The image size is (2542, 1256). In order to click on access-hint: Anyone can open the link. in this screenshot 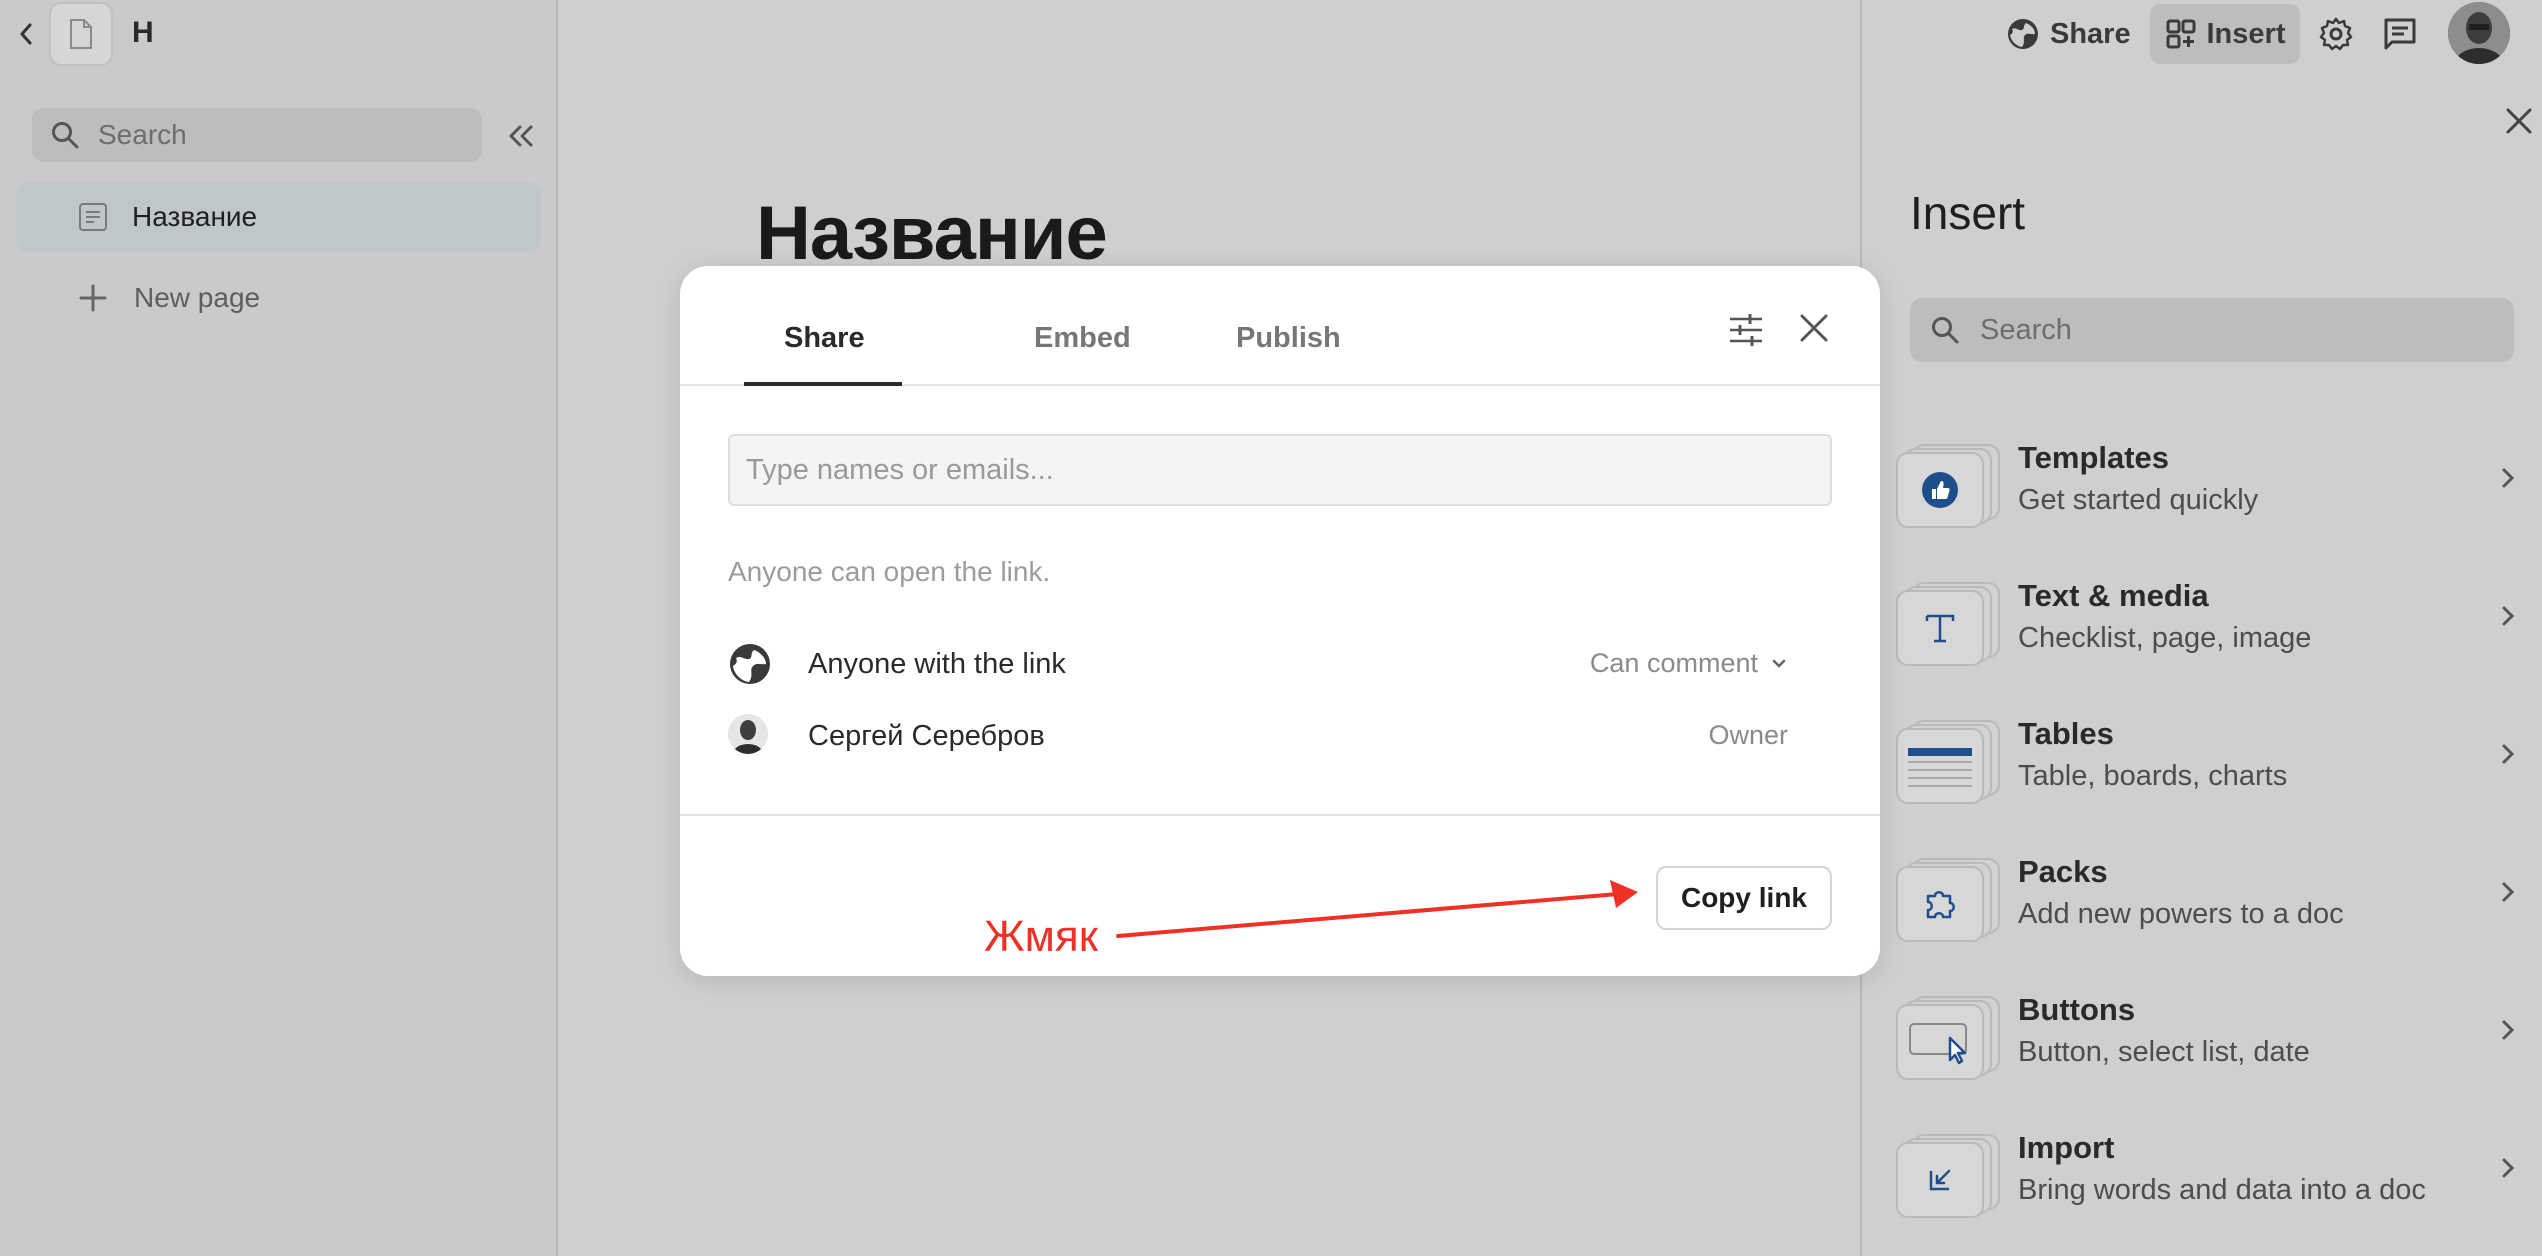, I will do `click(889, 571)`.